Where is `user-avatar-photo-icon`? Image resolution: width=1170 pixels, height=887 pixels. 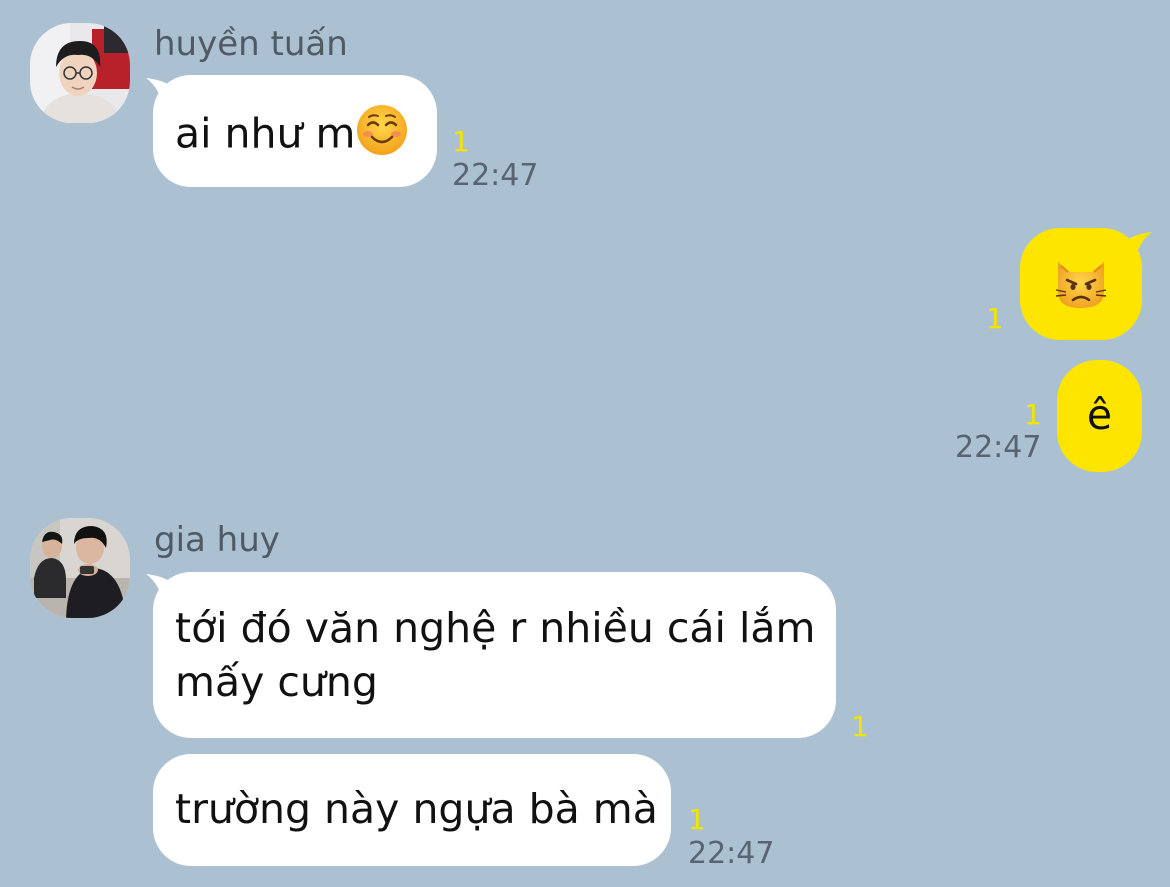
user-avatar-photo-icon is located at coordinates (80, 73).